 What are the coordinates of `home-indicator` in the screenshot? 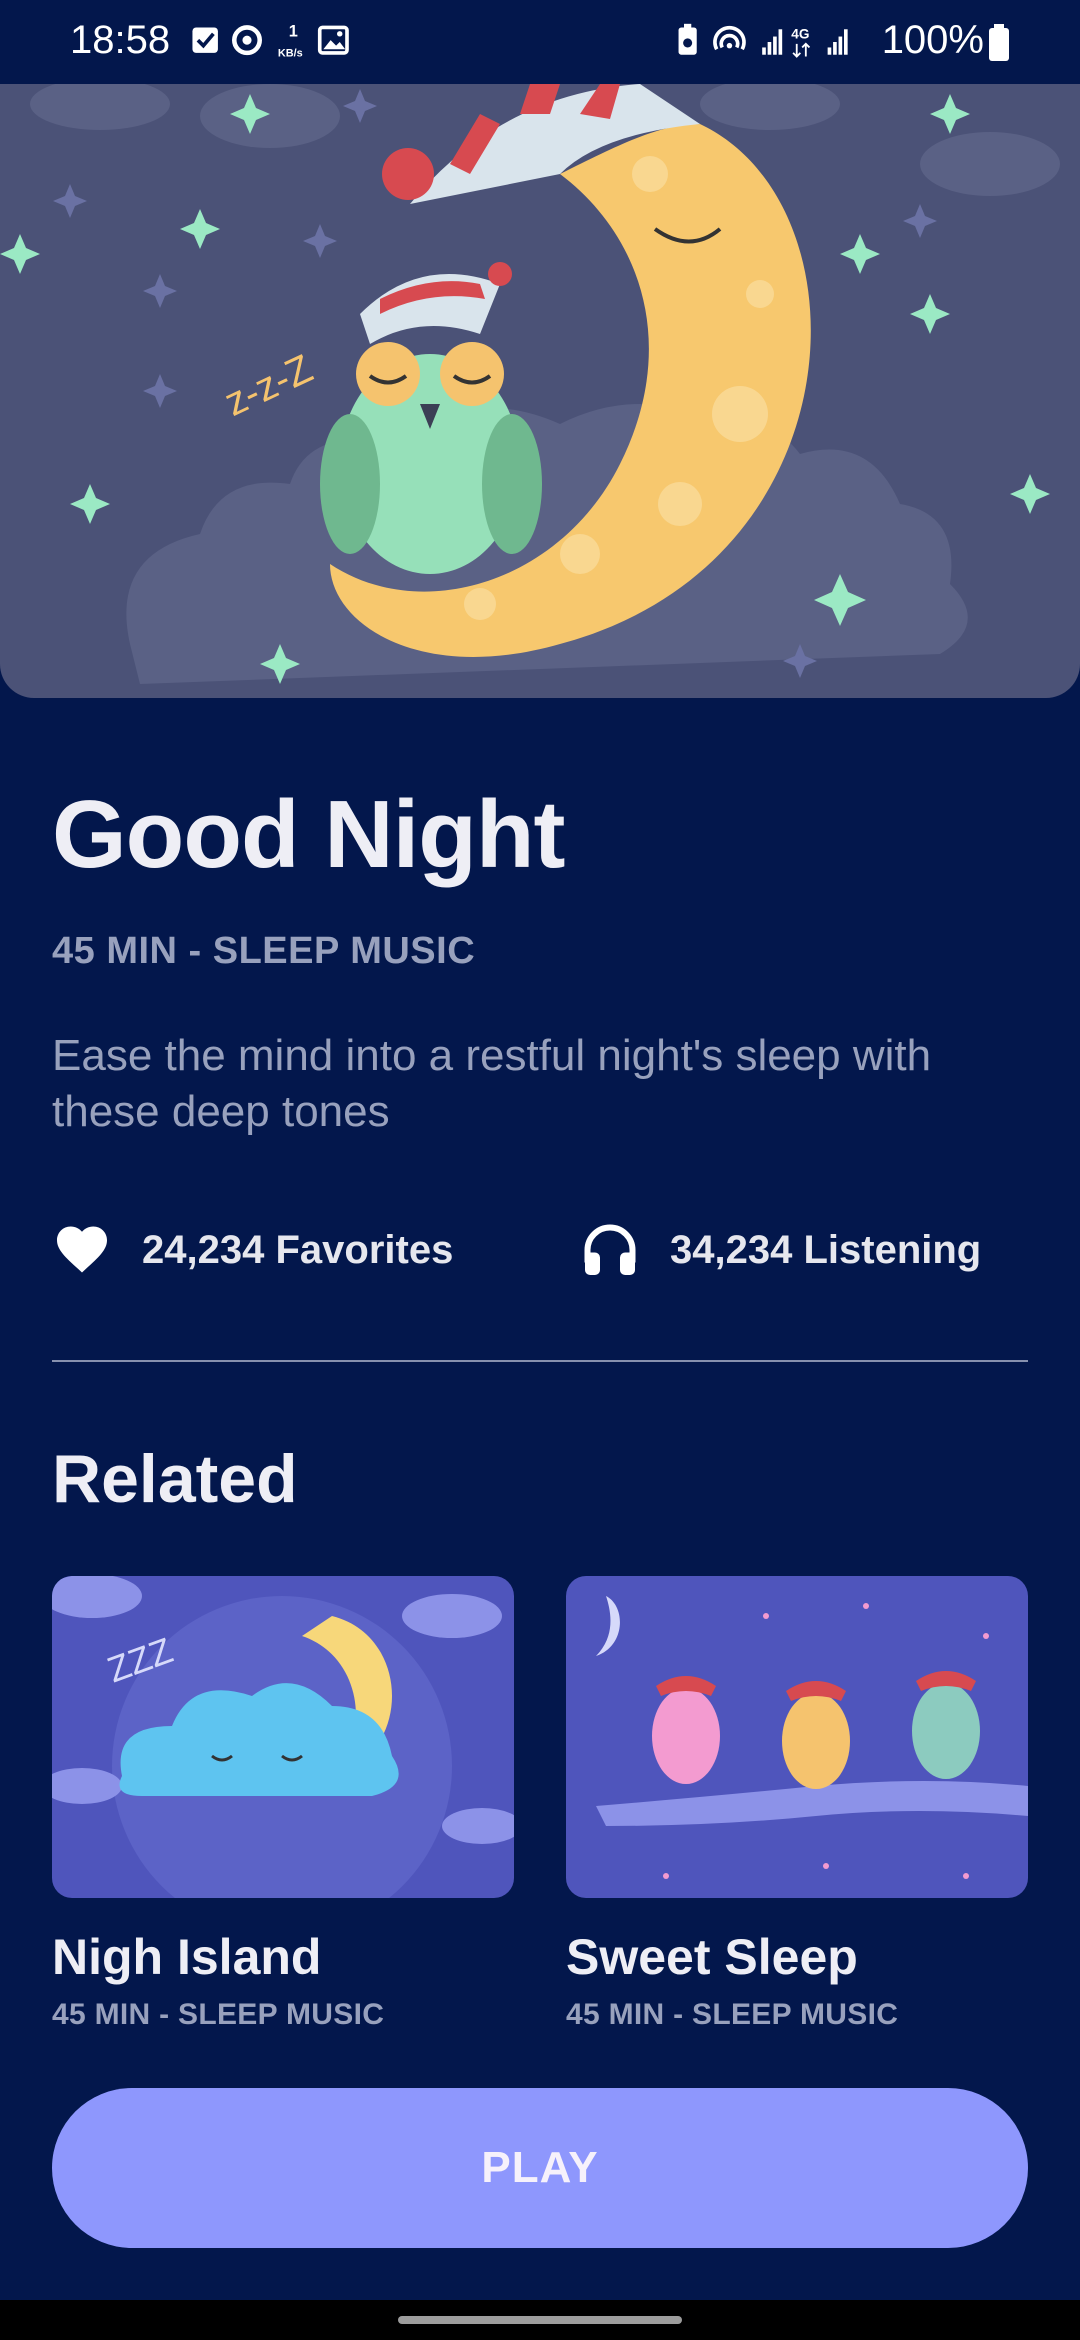 It's located at (540, 2320).